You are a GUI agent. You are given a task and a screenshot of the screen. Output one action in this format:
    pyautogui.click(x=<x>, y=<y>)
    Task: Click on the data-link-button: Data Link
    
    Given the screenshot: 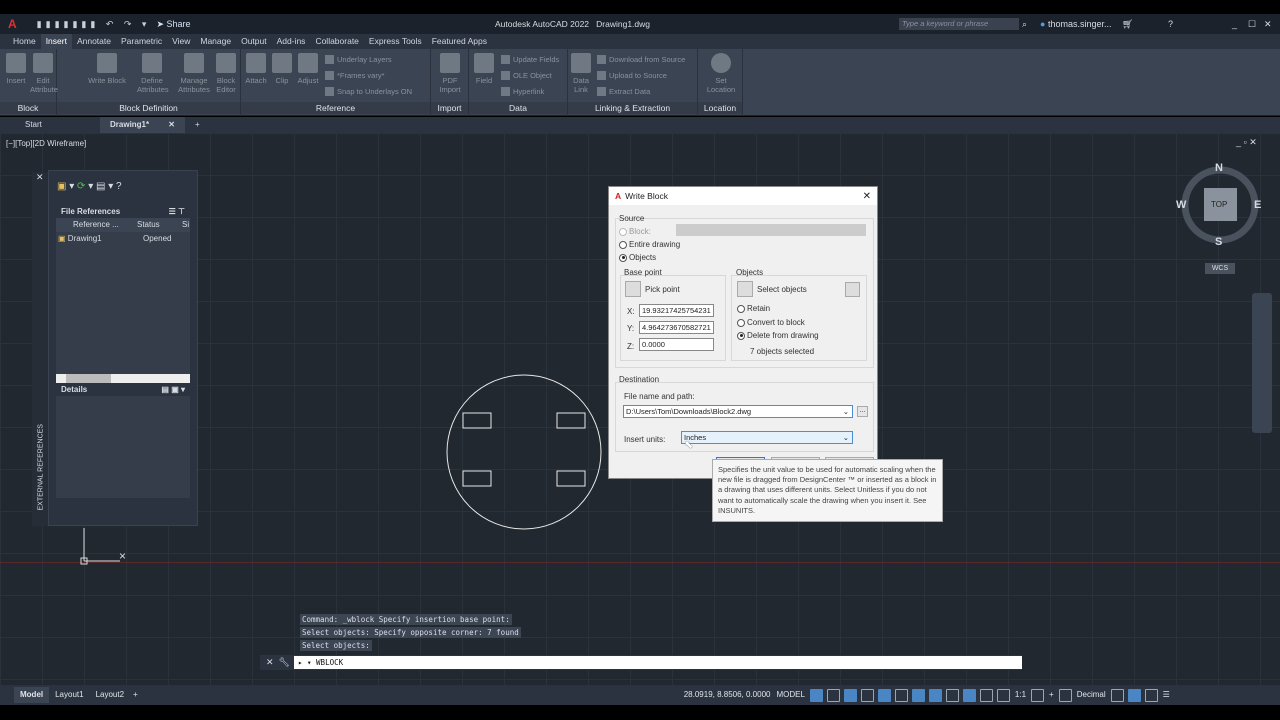 What is the action you would take?
    pyautogui.click(x=581, y=73)
    